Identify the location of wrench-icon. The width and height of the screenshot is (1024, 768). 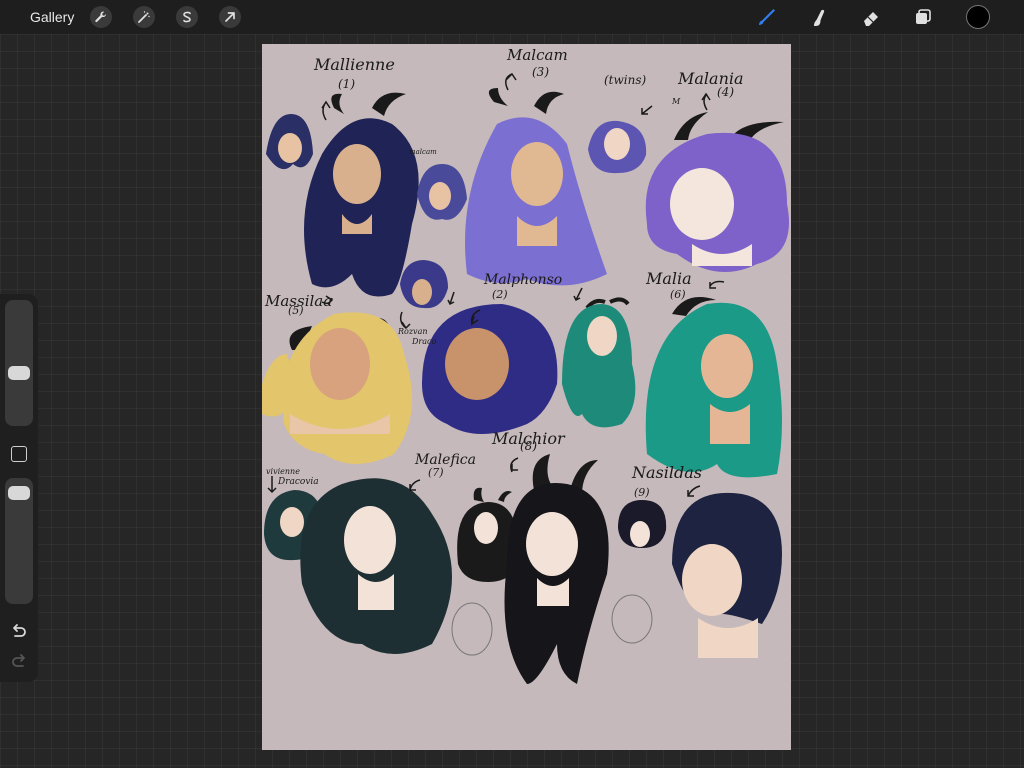
(101, 17).